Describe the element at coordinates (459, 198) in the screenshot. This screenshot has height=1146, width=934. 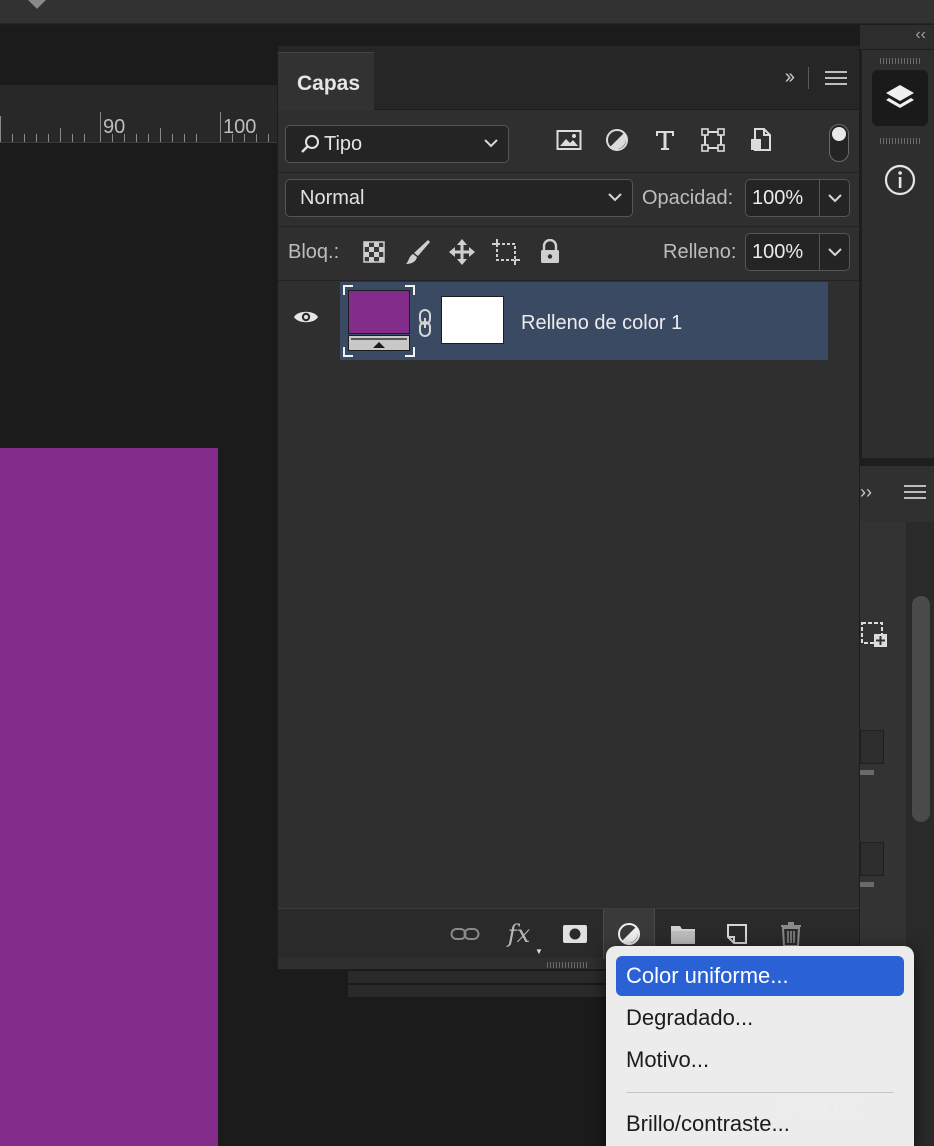
I see `blend-mode-select: Normal` at that location.